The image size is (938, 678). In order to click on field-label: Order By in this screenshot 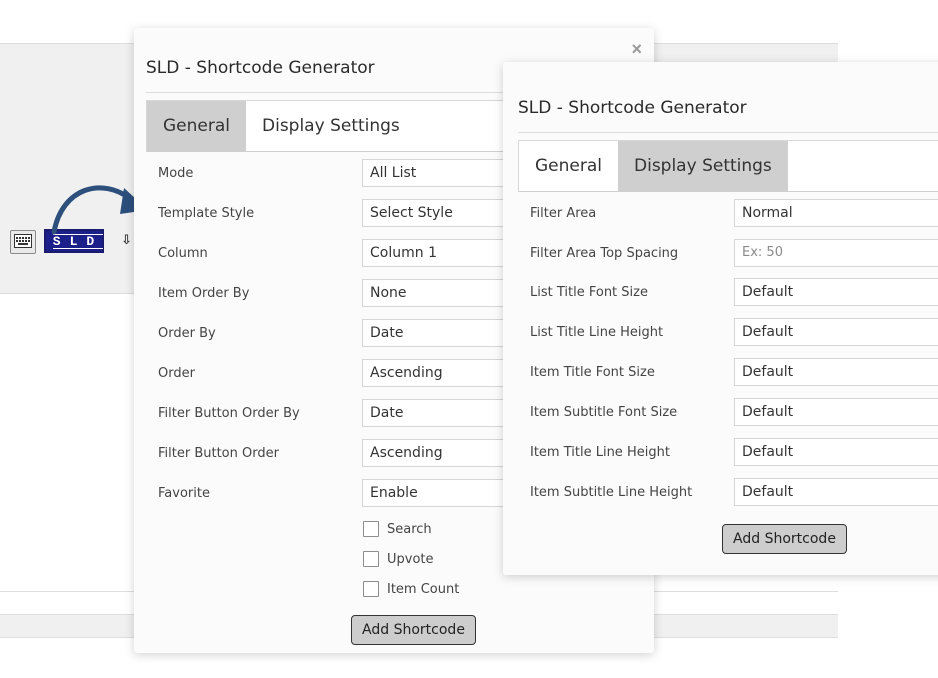, I will do `click(187, 333)`.